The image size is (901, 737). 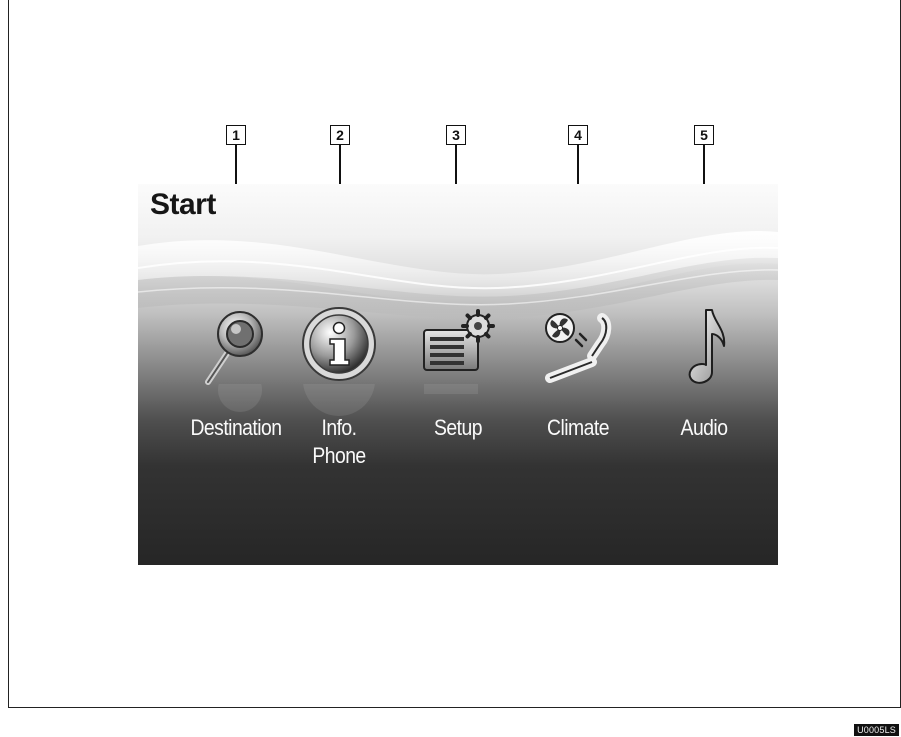 What do you see at coordinates (456, 135) in the screenshot?
I see `callout-3: 3` at bounding box center [456, 135].